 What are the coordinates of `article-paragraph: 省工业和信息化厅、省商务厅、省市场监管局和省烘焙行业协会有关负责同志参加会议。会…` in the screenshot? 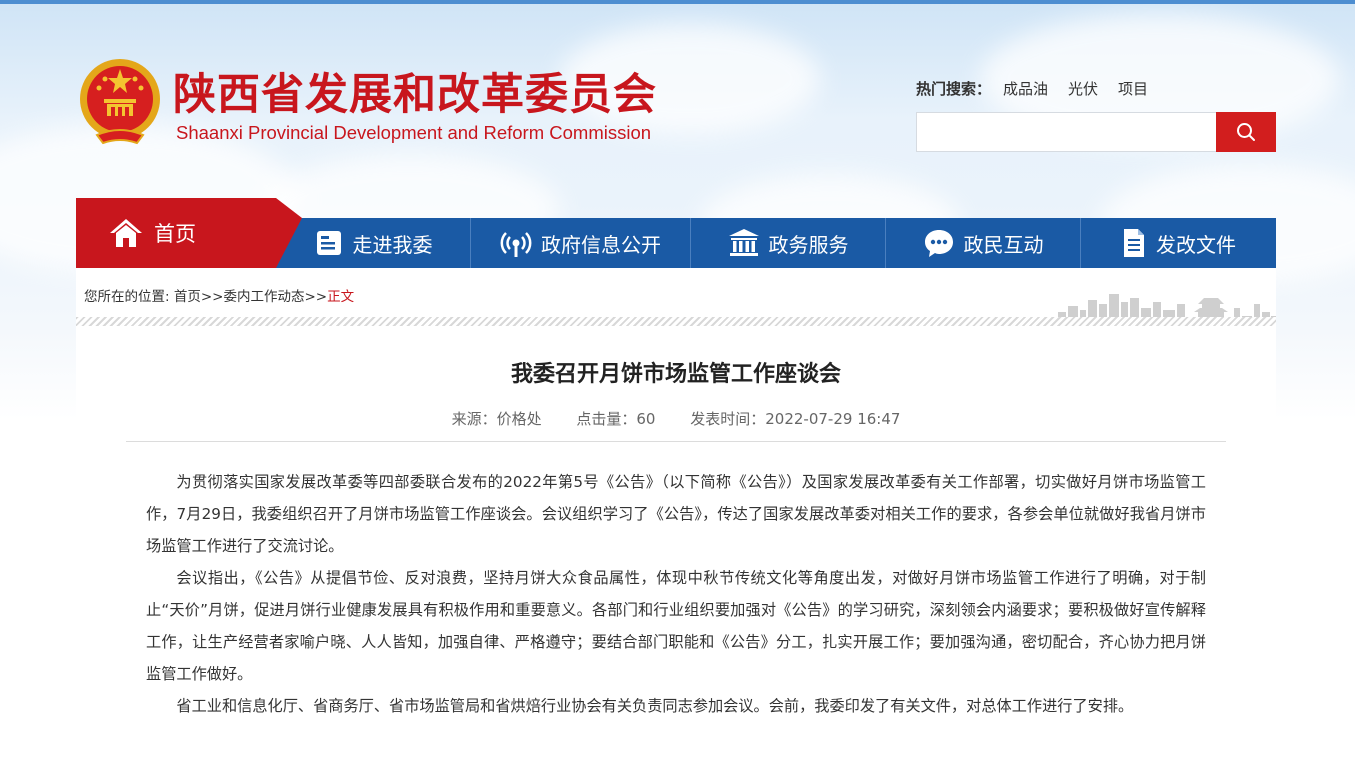 It's located at (655, 706).